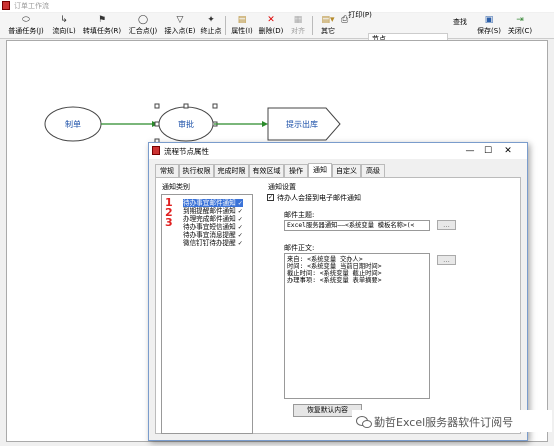 The image size is (554, 446). Describe the element at coordinates (167, 170) in the screenshot. I see `tab-general: 常规` at that location.